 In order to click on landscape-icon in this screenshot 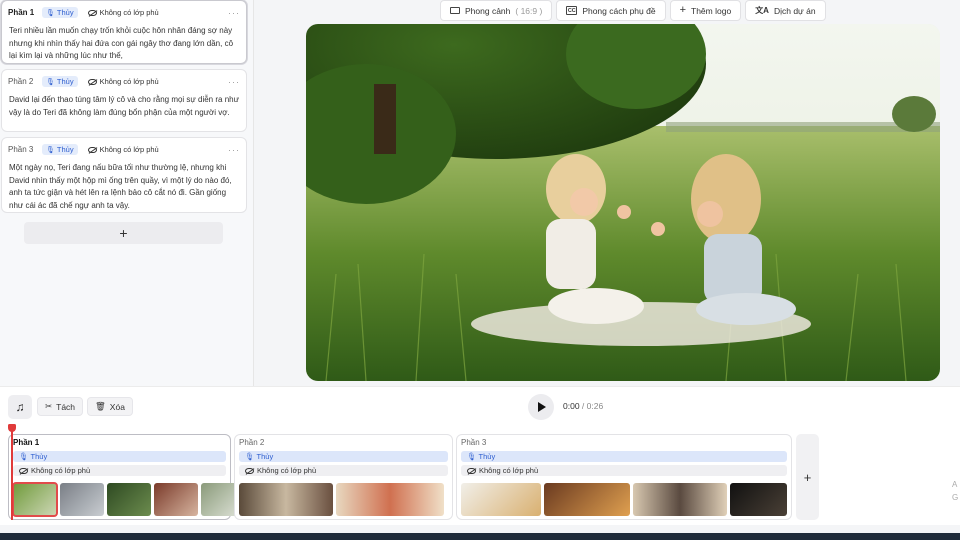, I will do `click(455, 10)`.